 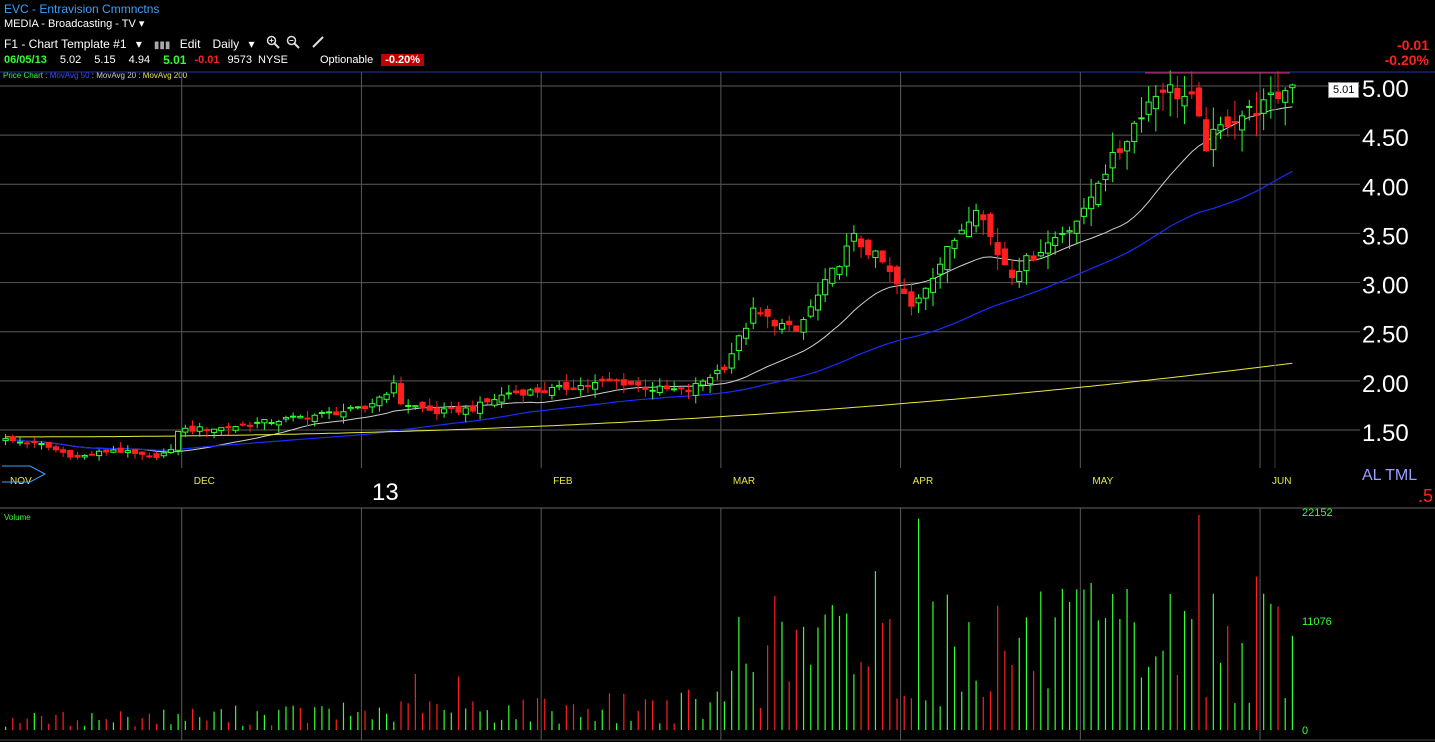 What do you see at coordinates (1281, 481) in the screenshot?
I see `x-tick-label: JUN` at bounding box center [1281, 481].